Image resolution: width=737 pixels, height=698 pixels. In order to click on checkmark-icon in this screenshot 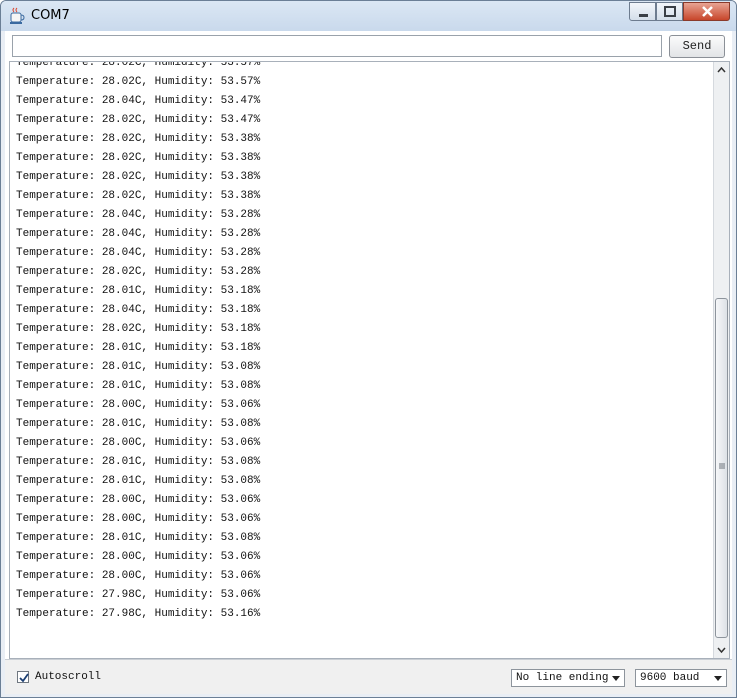, I will do `click(24, 678)`.